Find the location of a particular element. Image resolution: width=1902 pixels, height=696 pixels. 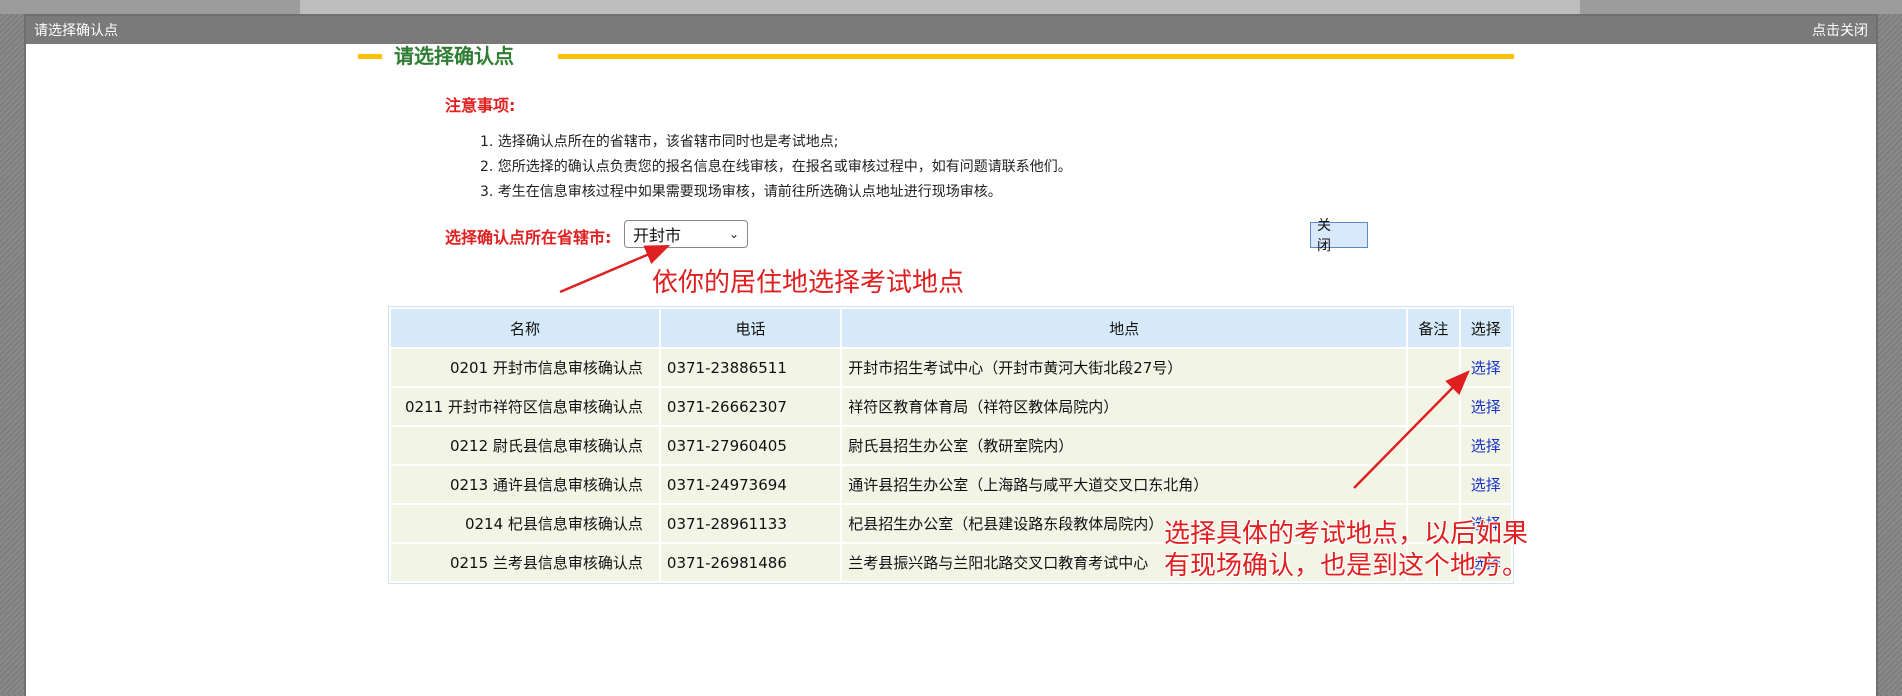

province-select: 开封市 ⌄ is located at coordinates (686, 234).